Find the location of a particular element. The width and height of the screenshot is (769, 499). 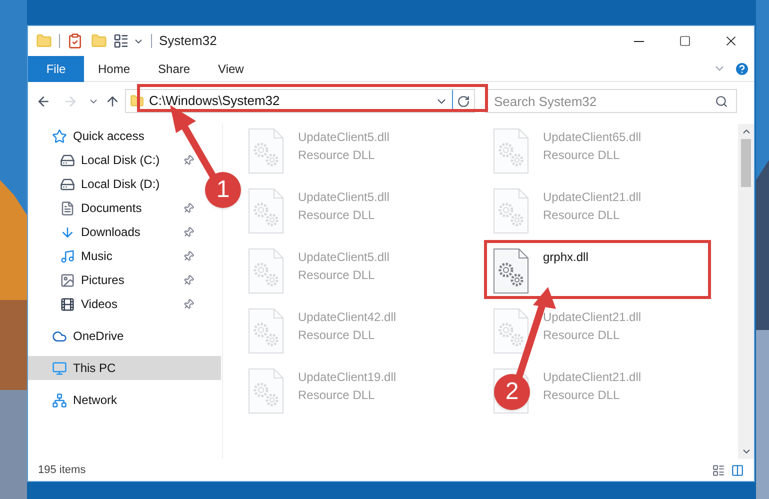

maximize-icon is located at coordinates (685, 41).